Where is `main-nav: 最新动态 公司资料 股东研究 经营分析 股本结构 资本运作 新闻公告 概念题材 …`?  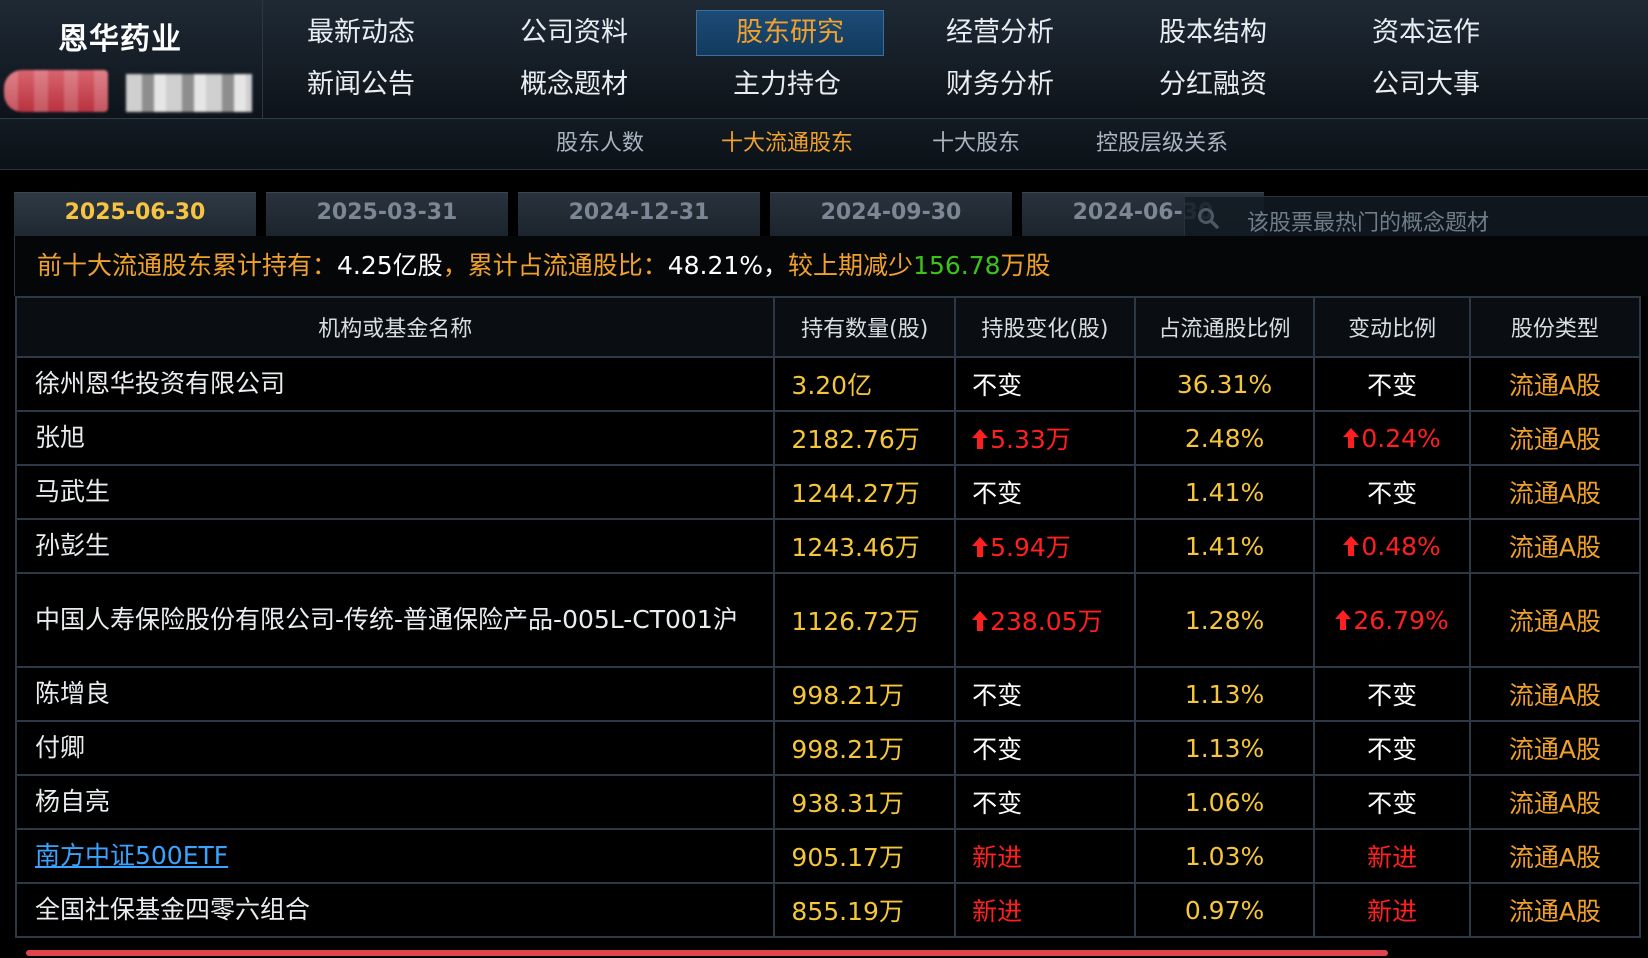 main-nav: 最新动态 公司资料 股东研究 经营分析 股本结构 资本运作 新闻公告 概念题材 … is located at coordinates (958, 63).